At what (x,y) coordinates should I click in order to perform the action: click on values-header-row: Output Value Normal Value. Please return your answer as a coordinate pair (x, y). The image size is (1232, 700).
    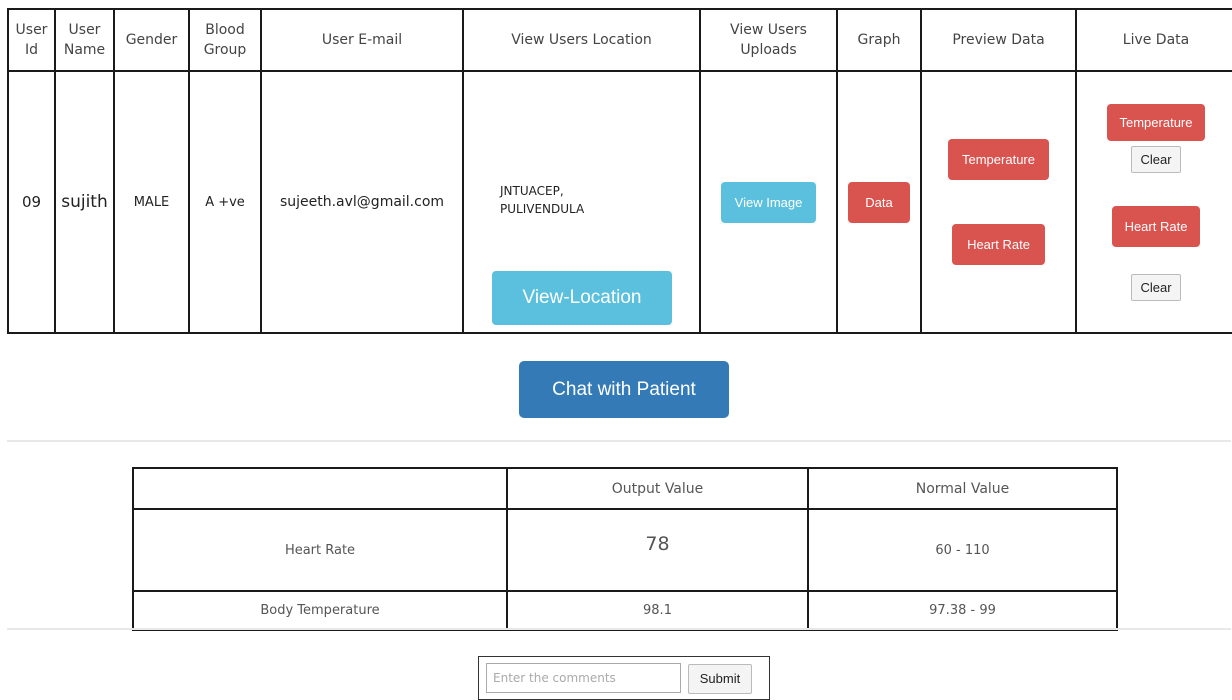
    Looking at the image, I should click on (625, 488).